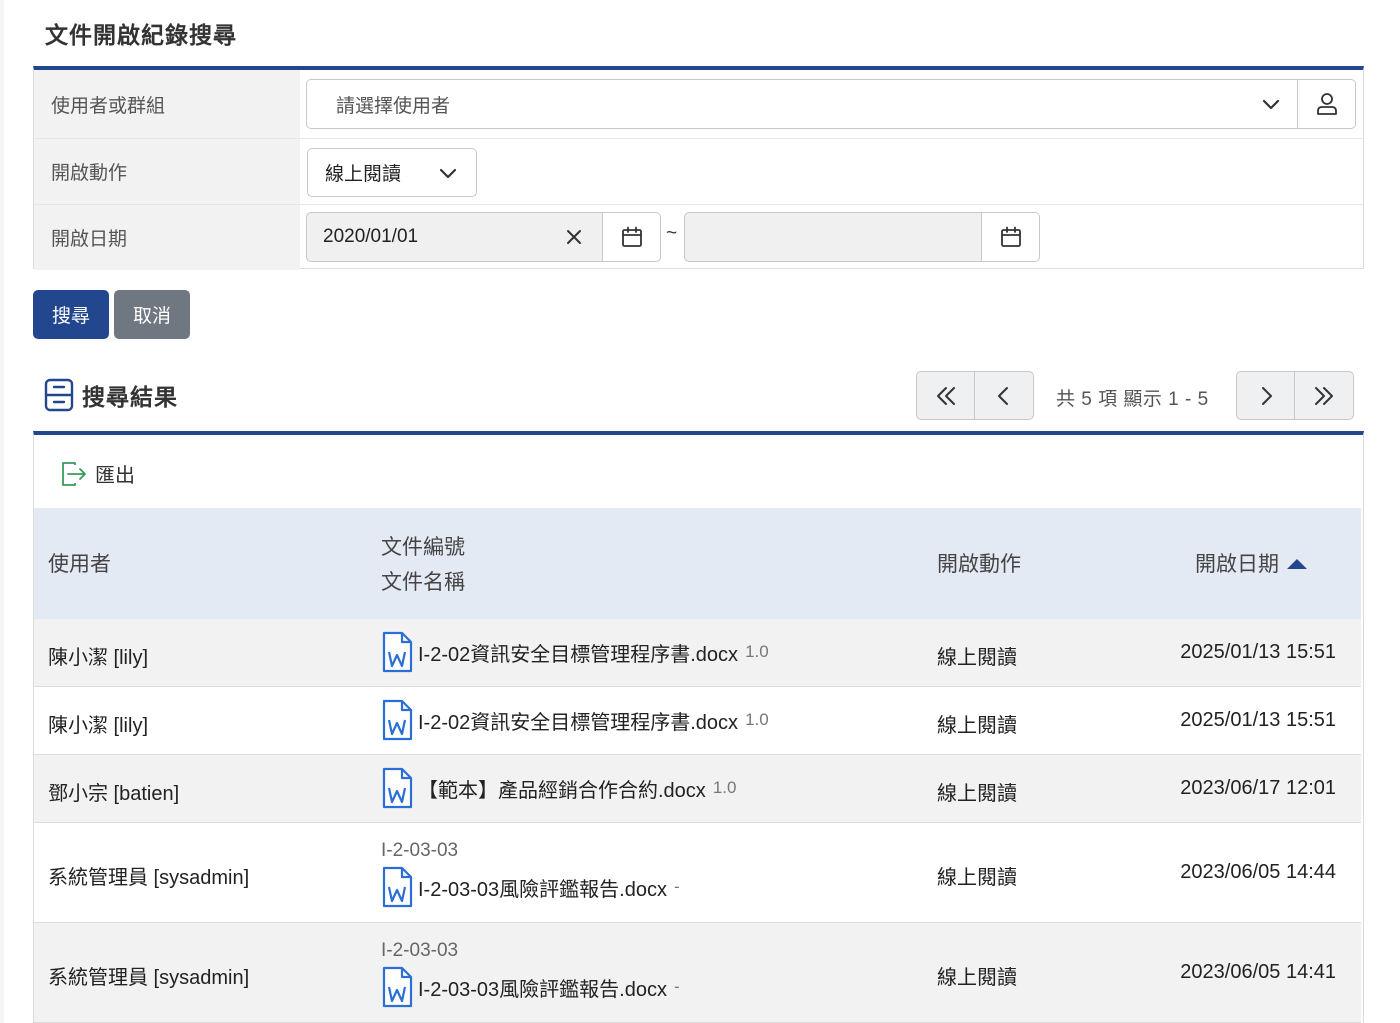 This screenshot has height=1023, width=1400. I want to click on action-select: 線上閱讀, so click(392, 172).